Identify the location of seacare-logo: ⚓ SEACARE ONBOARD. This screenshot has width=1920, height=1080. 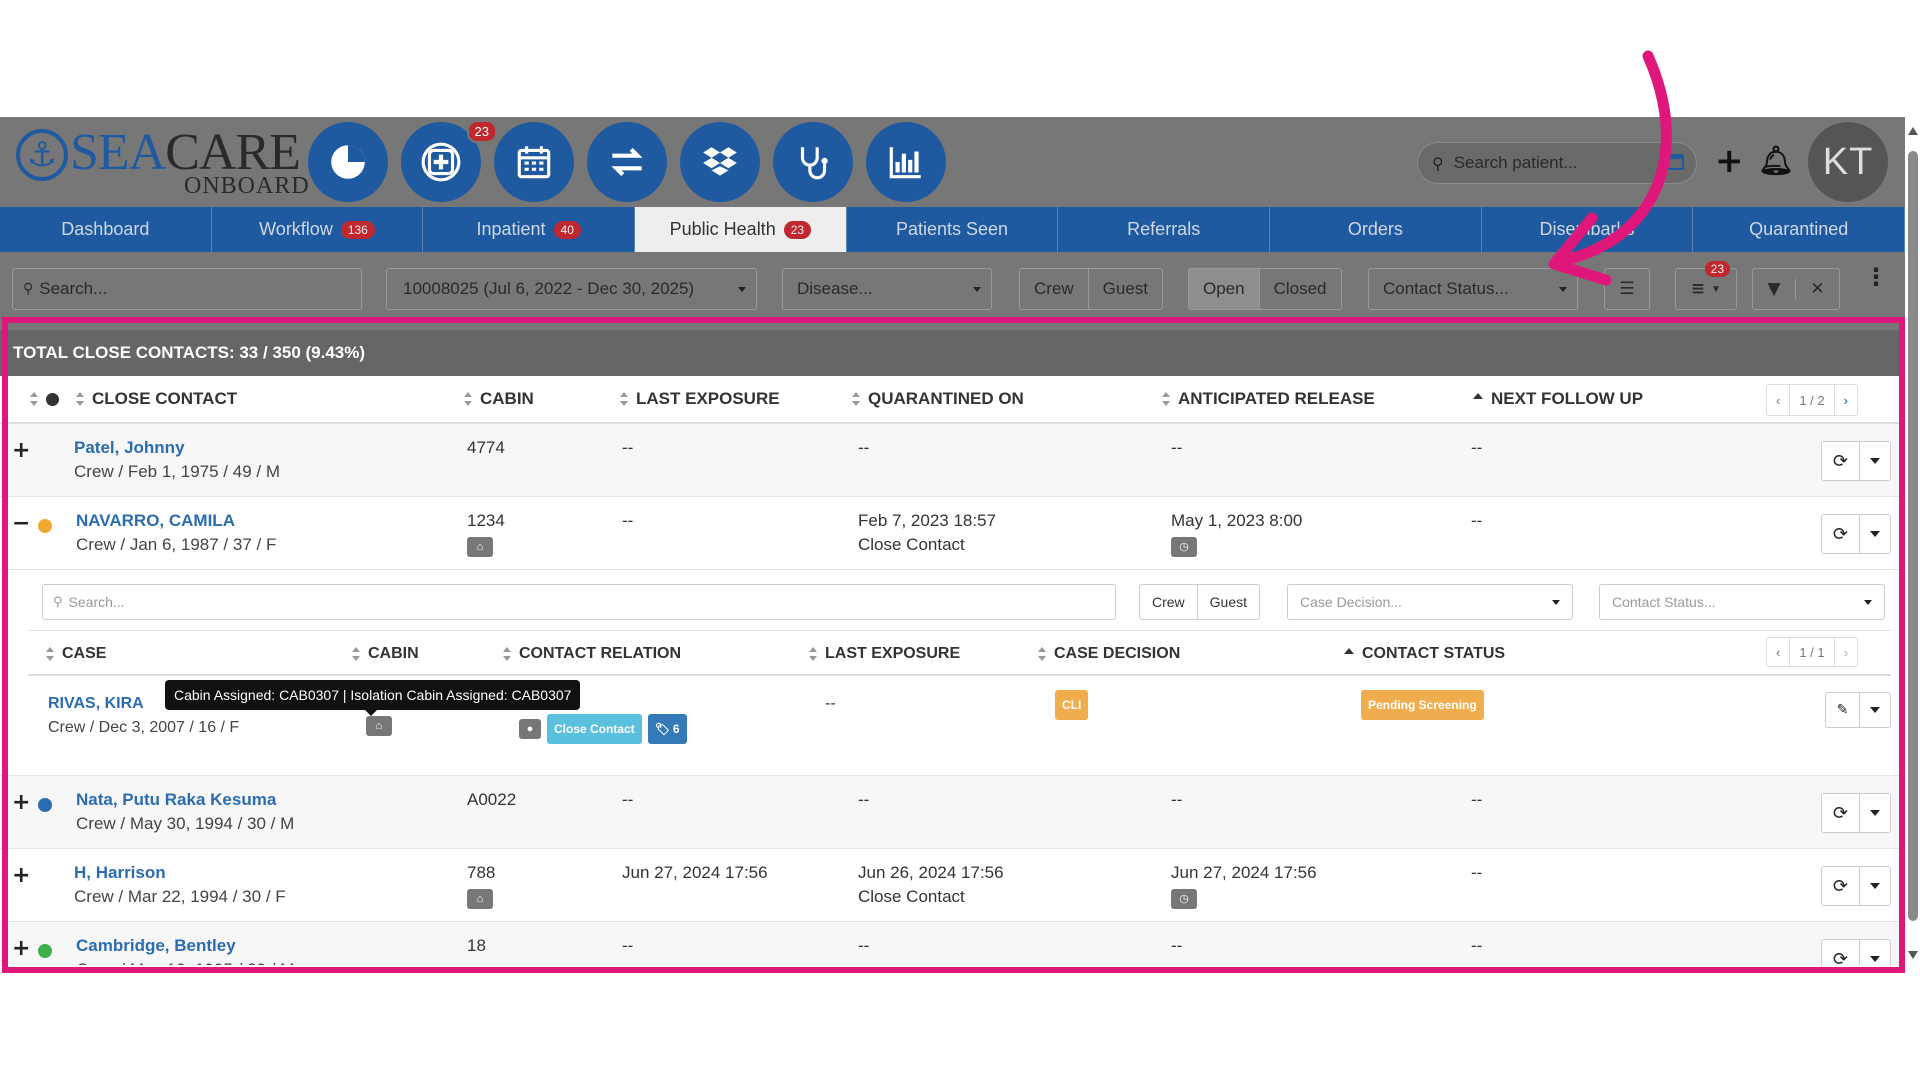
(161, 163).